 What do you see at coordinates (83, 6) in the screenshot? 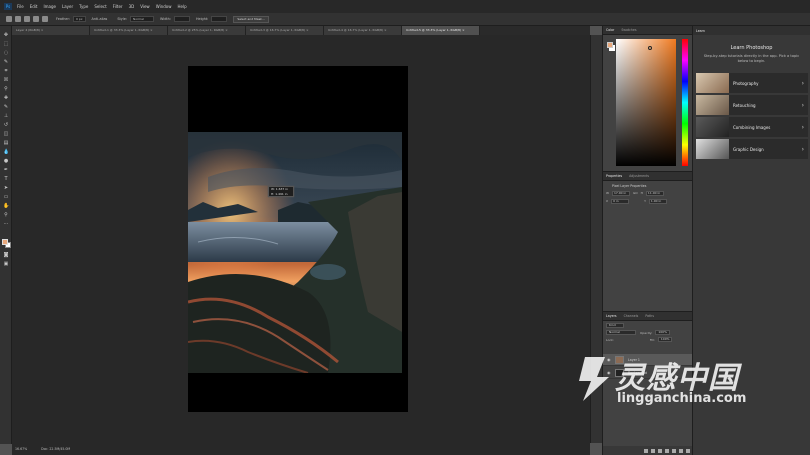
I see `menu-type: Type` at bounding box center [83, 6].